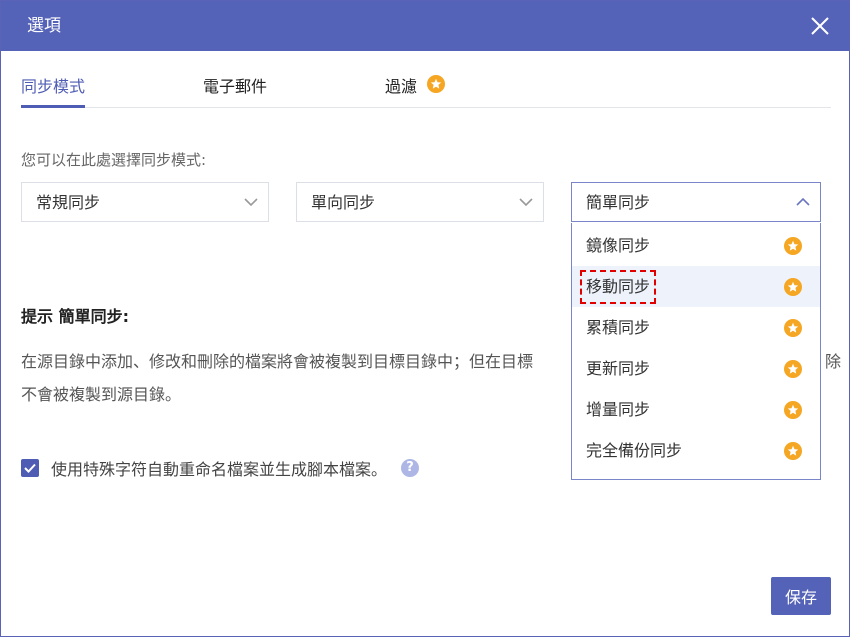 This screenshot has width=850, height=637. What do you see at coordinates (343, 202) in the screenshot?
I see `select-value: 單向同步` at bounding box center [343, 202].